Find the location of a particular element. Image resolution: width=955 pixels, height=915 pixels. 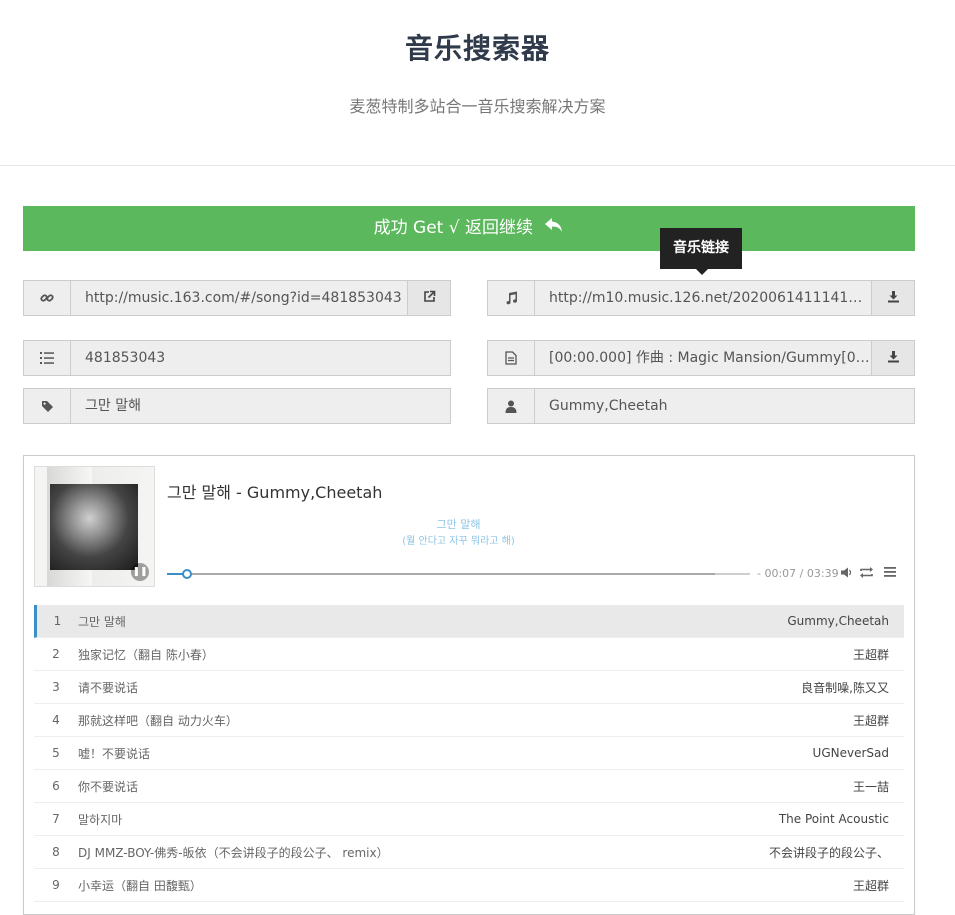

playlist-row: 6 你不要说话 王一喆 is located at coordinates (469, 786).